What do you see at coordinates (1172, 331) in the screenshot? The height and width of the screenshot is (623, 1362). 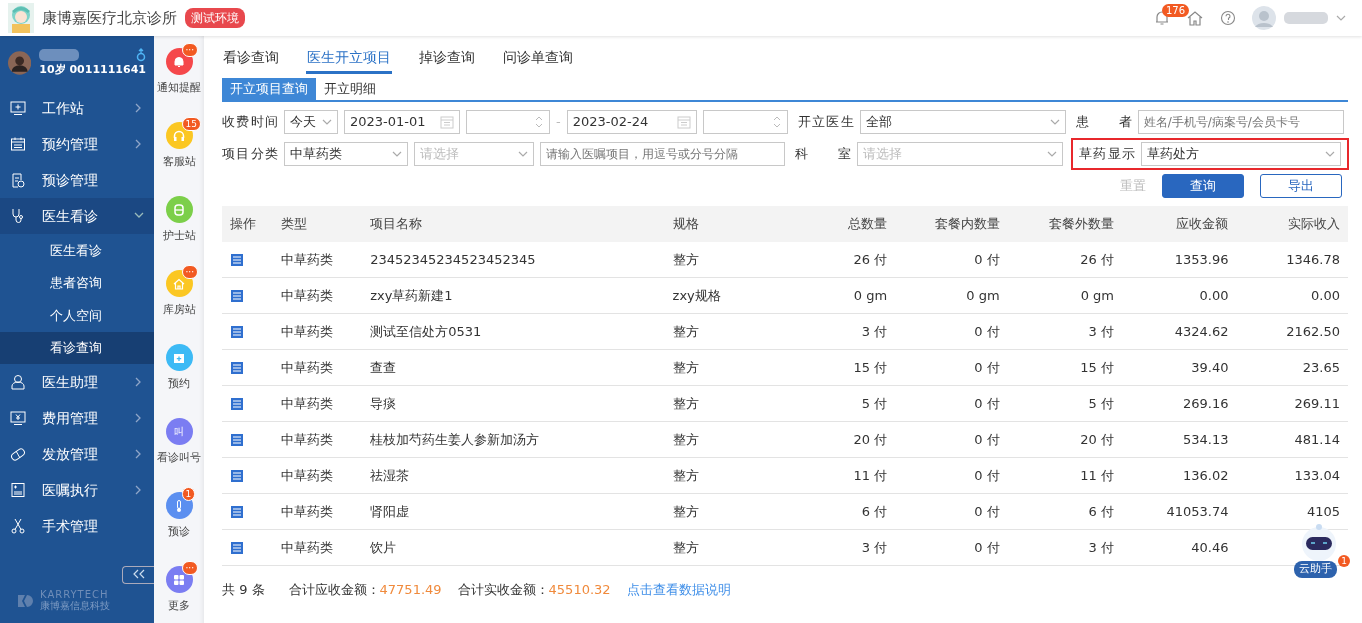 I see `table-cell: 4324.62` at bounding box center [1172, 331].